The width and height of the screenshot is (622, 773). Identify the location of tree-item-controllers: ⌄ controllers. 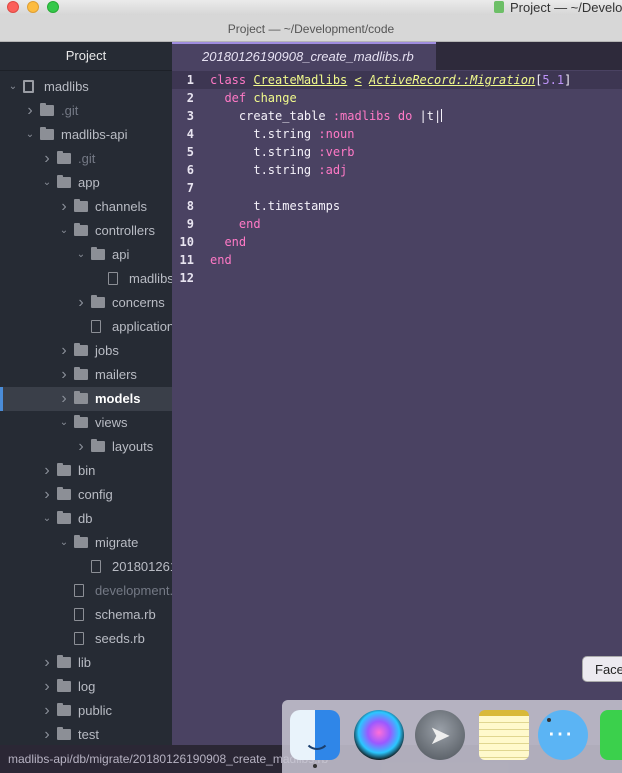
(86, 231).